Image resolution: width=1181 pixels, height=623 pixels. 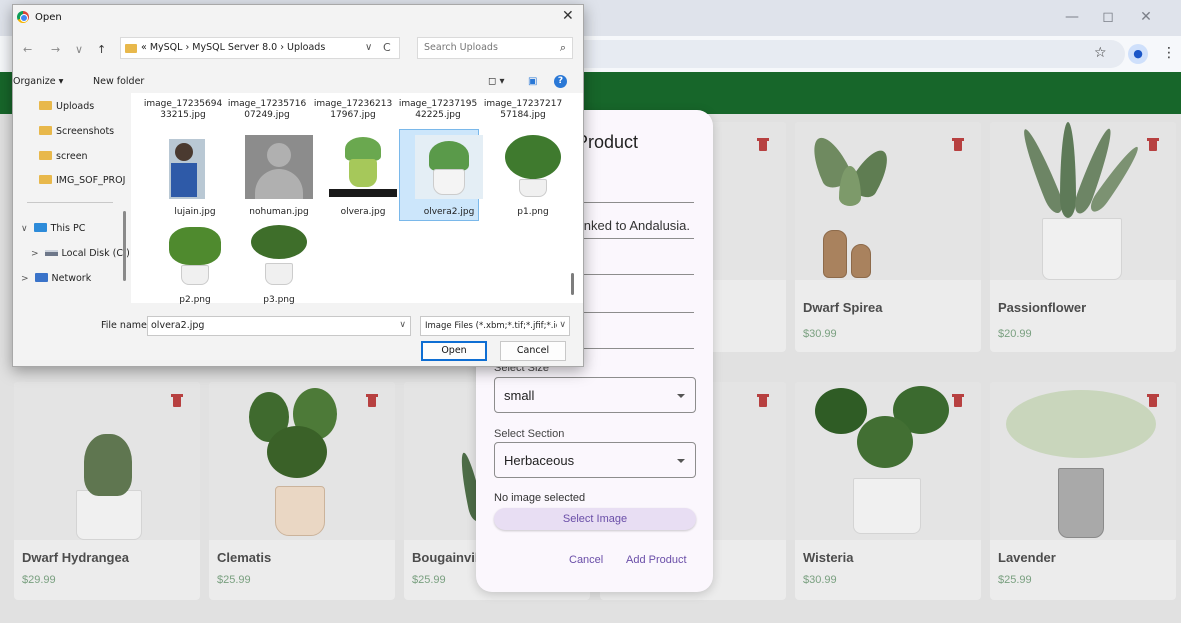 I want to click on file-name: nohuman.jpg, so click(x=279, y=212).